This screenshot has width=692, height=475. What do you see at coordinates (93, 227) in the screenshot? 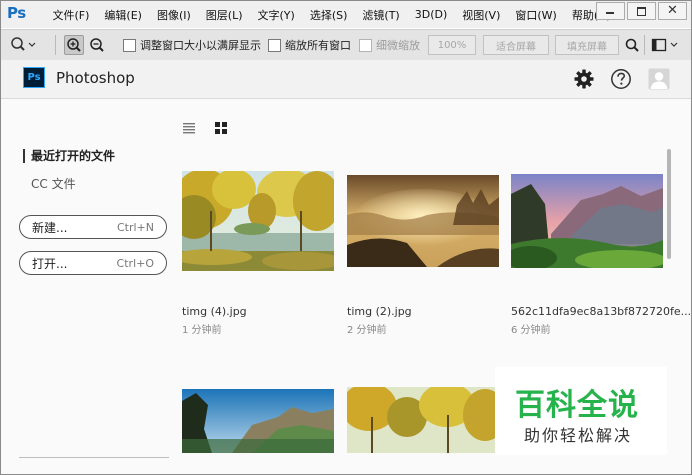
I see `new-button: 新建... Ctrl+N` at bounding box center [93, 227].